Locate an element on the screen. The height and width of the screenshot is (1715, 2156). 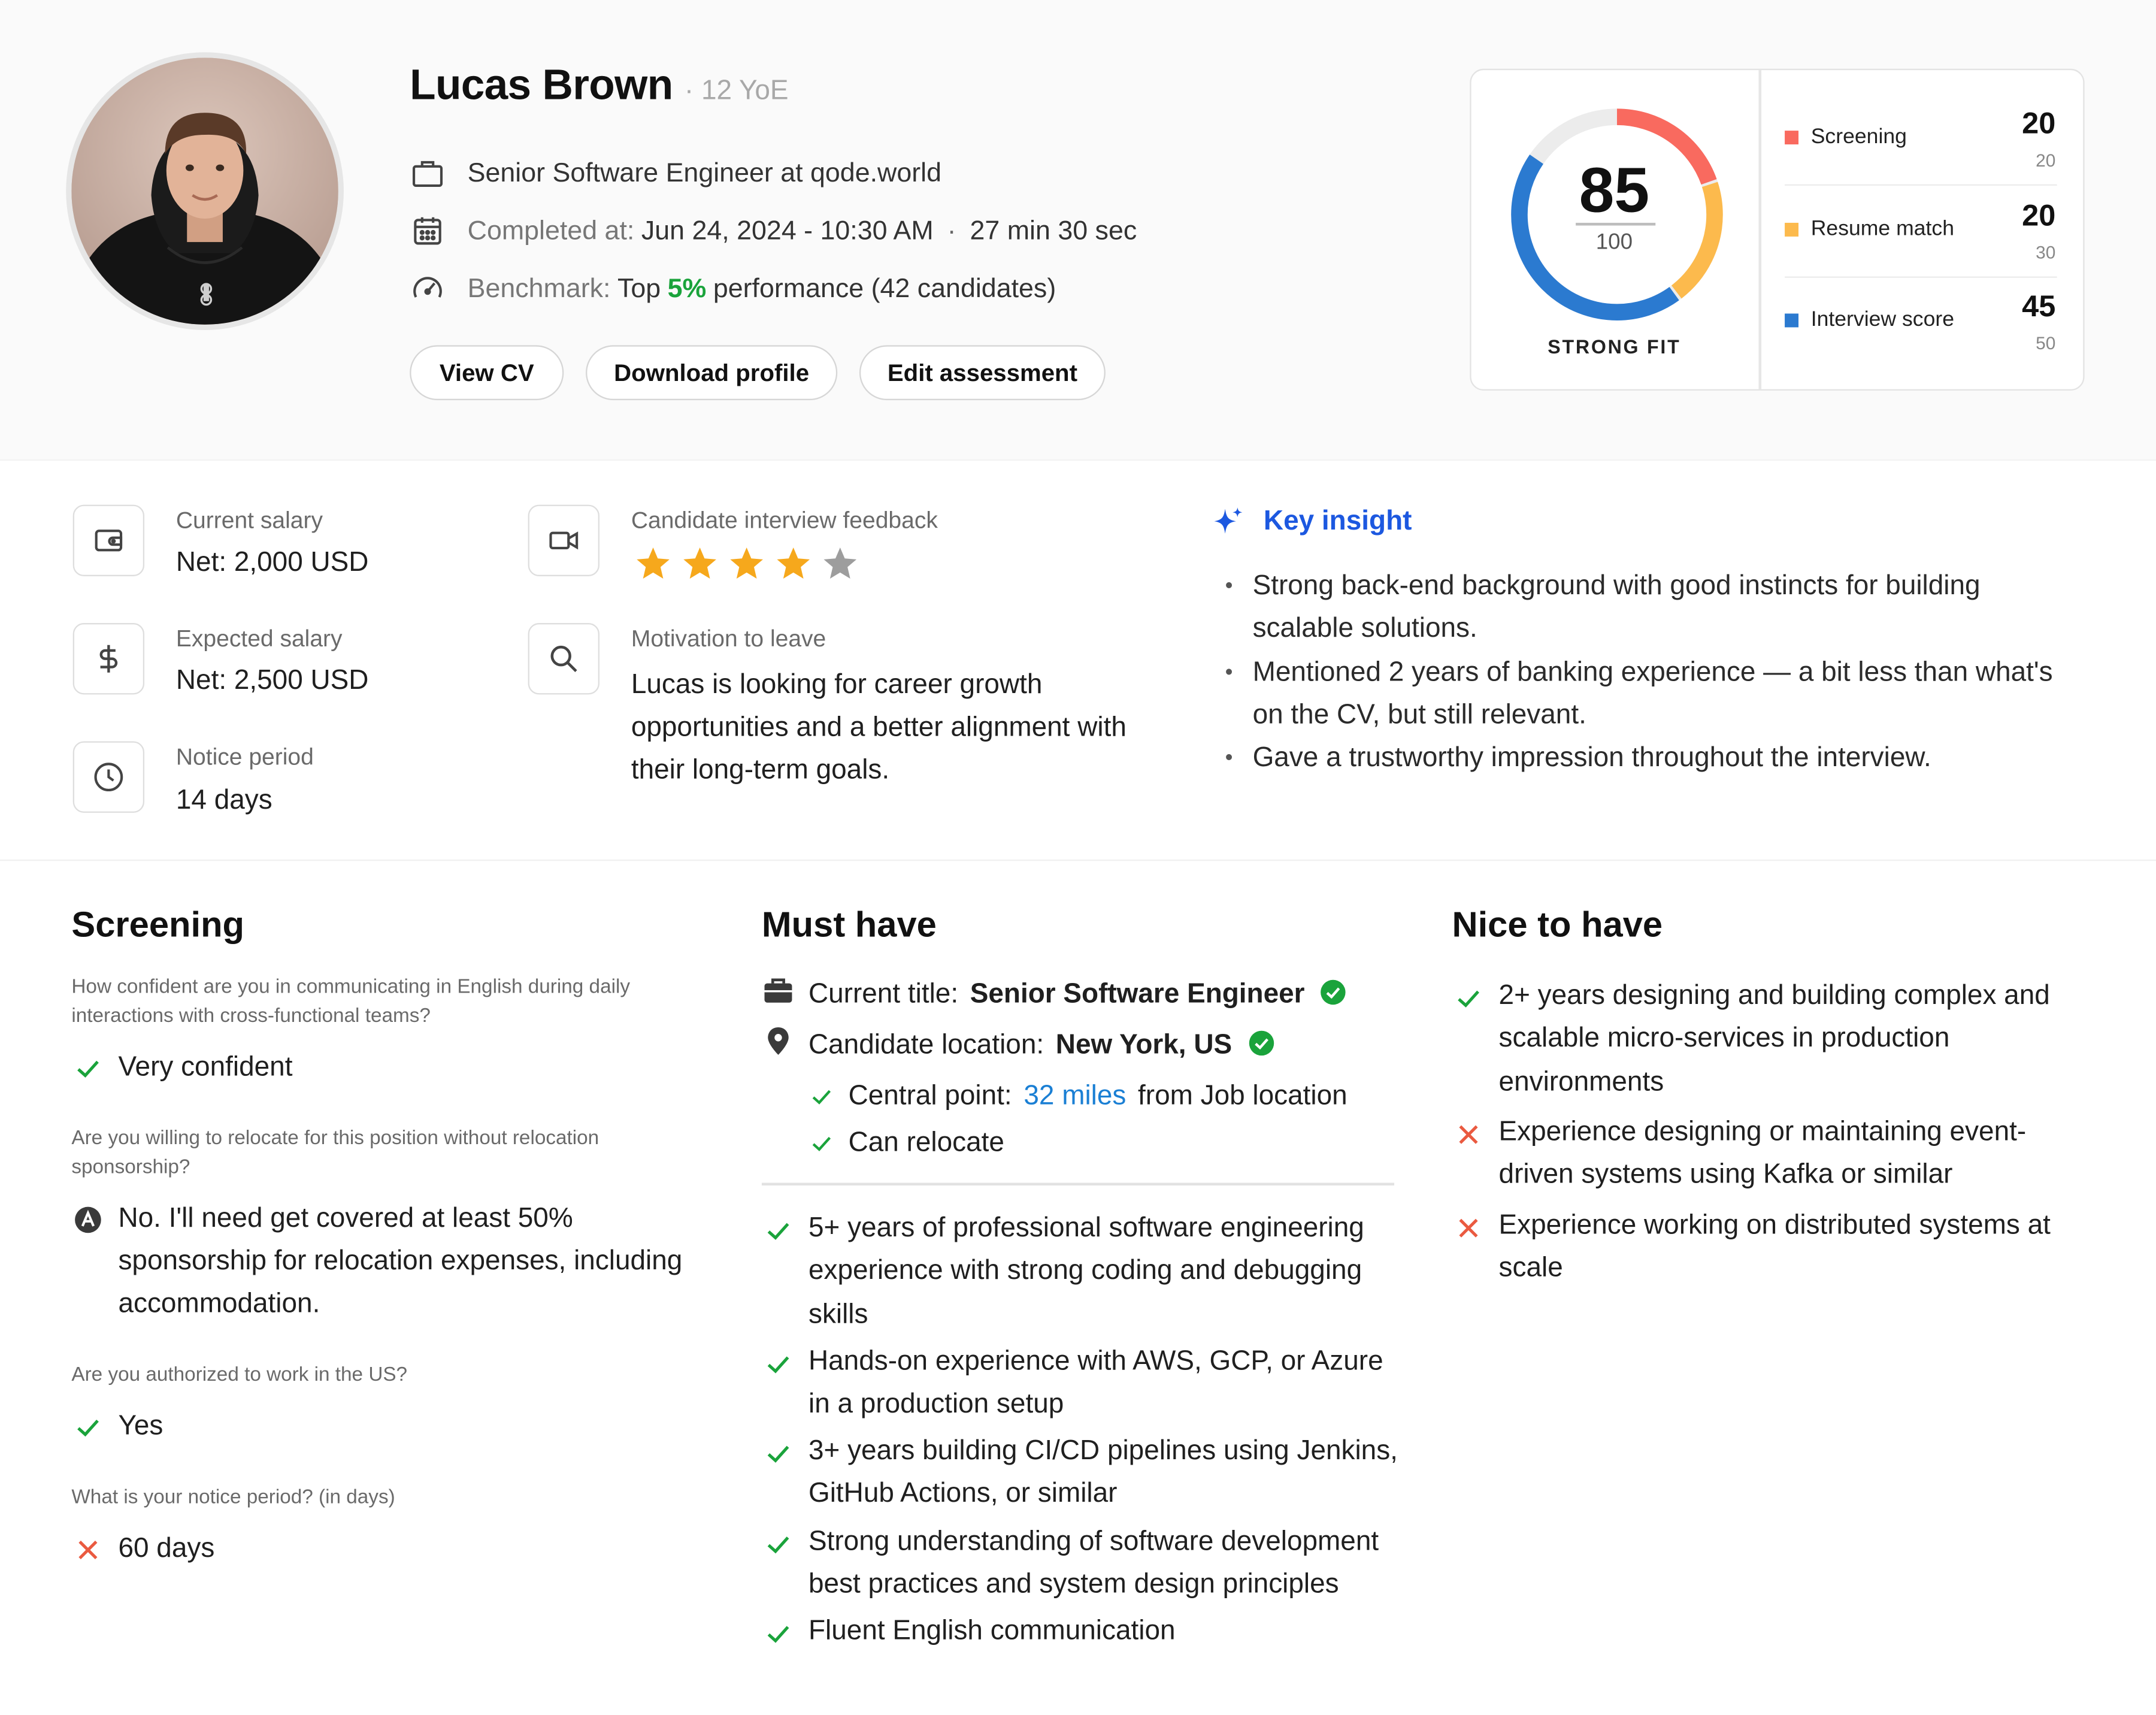
screening-answer: 60 days is located at coordinates (167, 1548).